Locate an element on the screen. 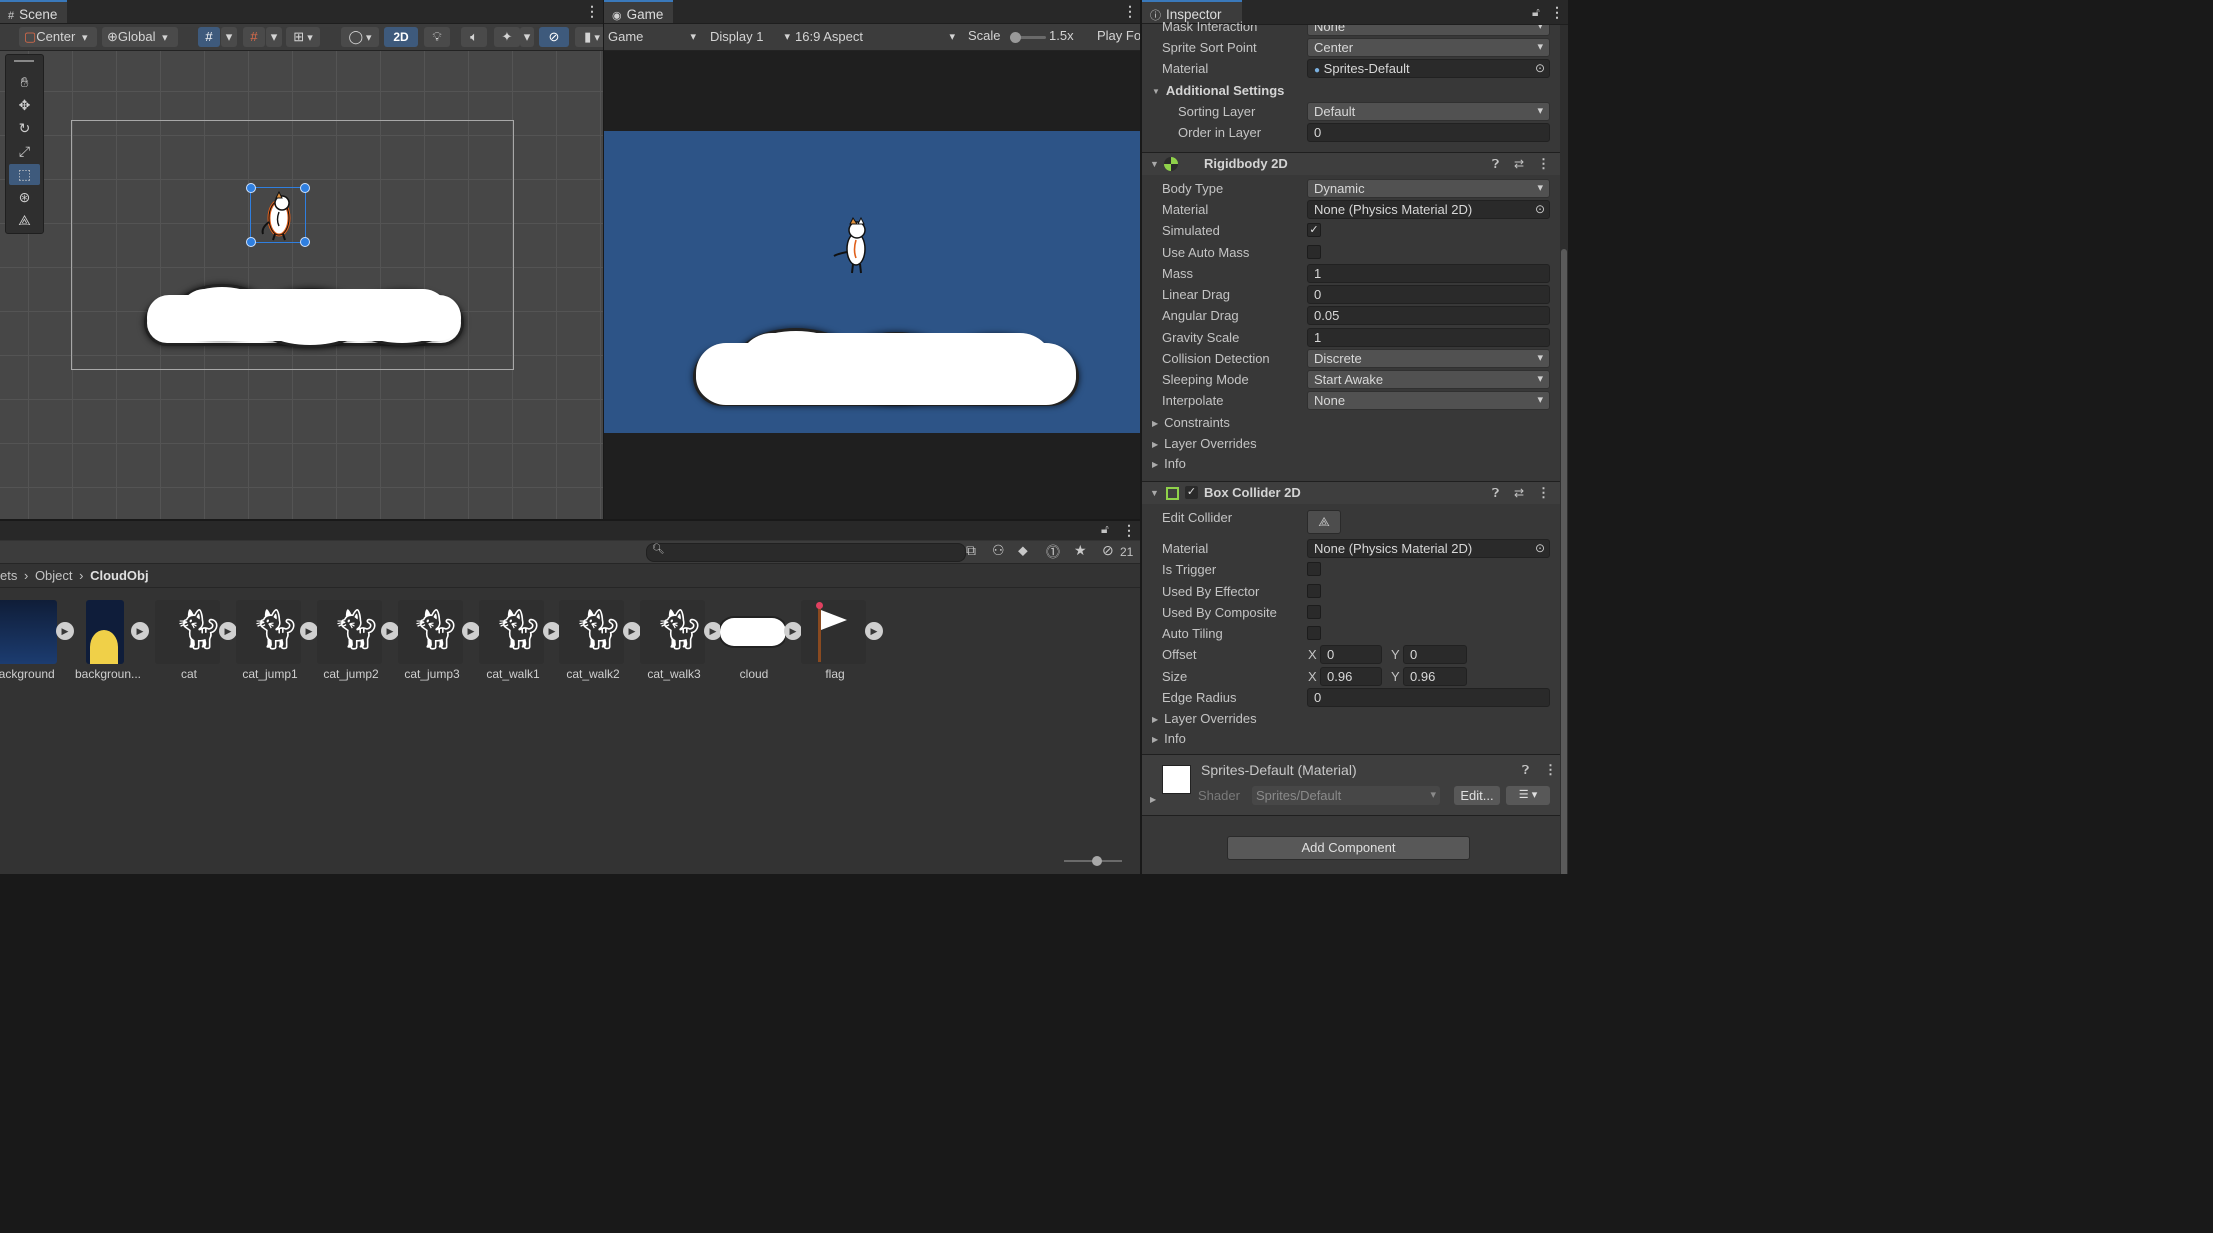 The height and width of the screenshot is (1233, 2213). use-auto-mass-checkbox is located at coordinates (1314, 252).